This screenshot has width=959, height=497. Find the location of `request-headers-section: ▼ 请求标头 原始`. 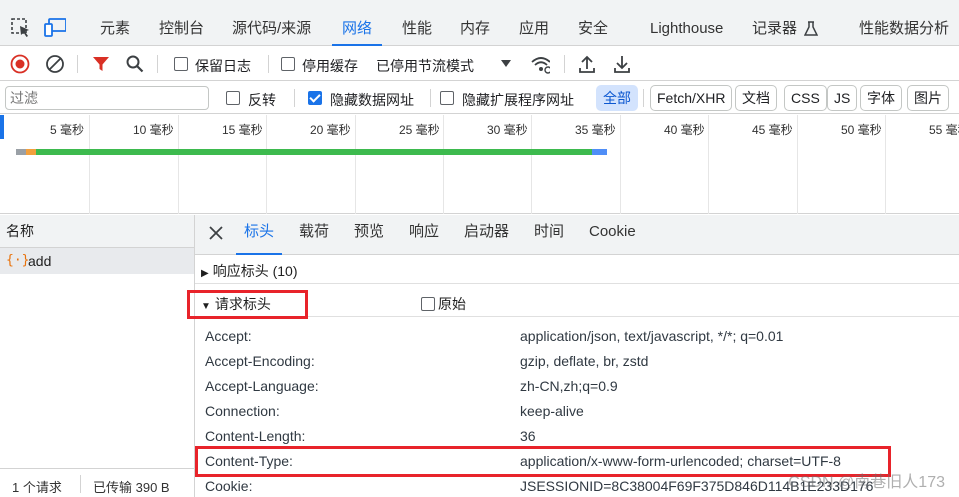

request-headers-section: ▼ 请求标头 原始 is located at coordinates (577, 304).